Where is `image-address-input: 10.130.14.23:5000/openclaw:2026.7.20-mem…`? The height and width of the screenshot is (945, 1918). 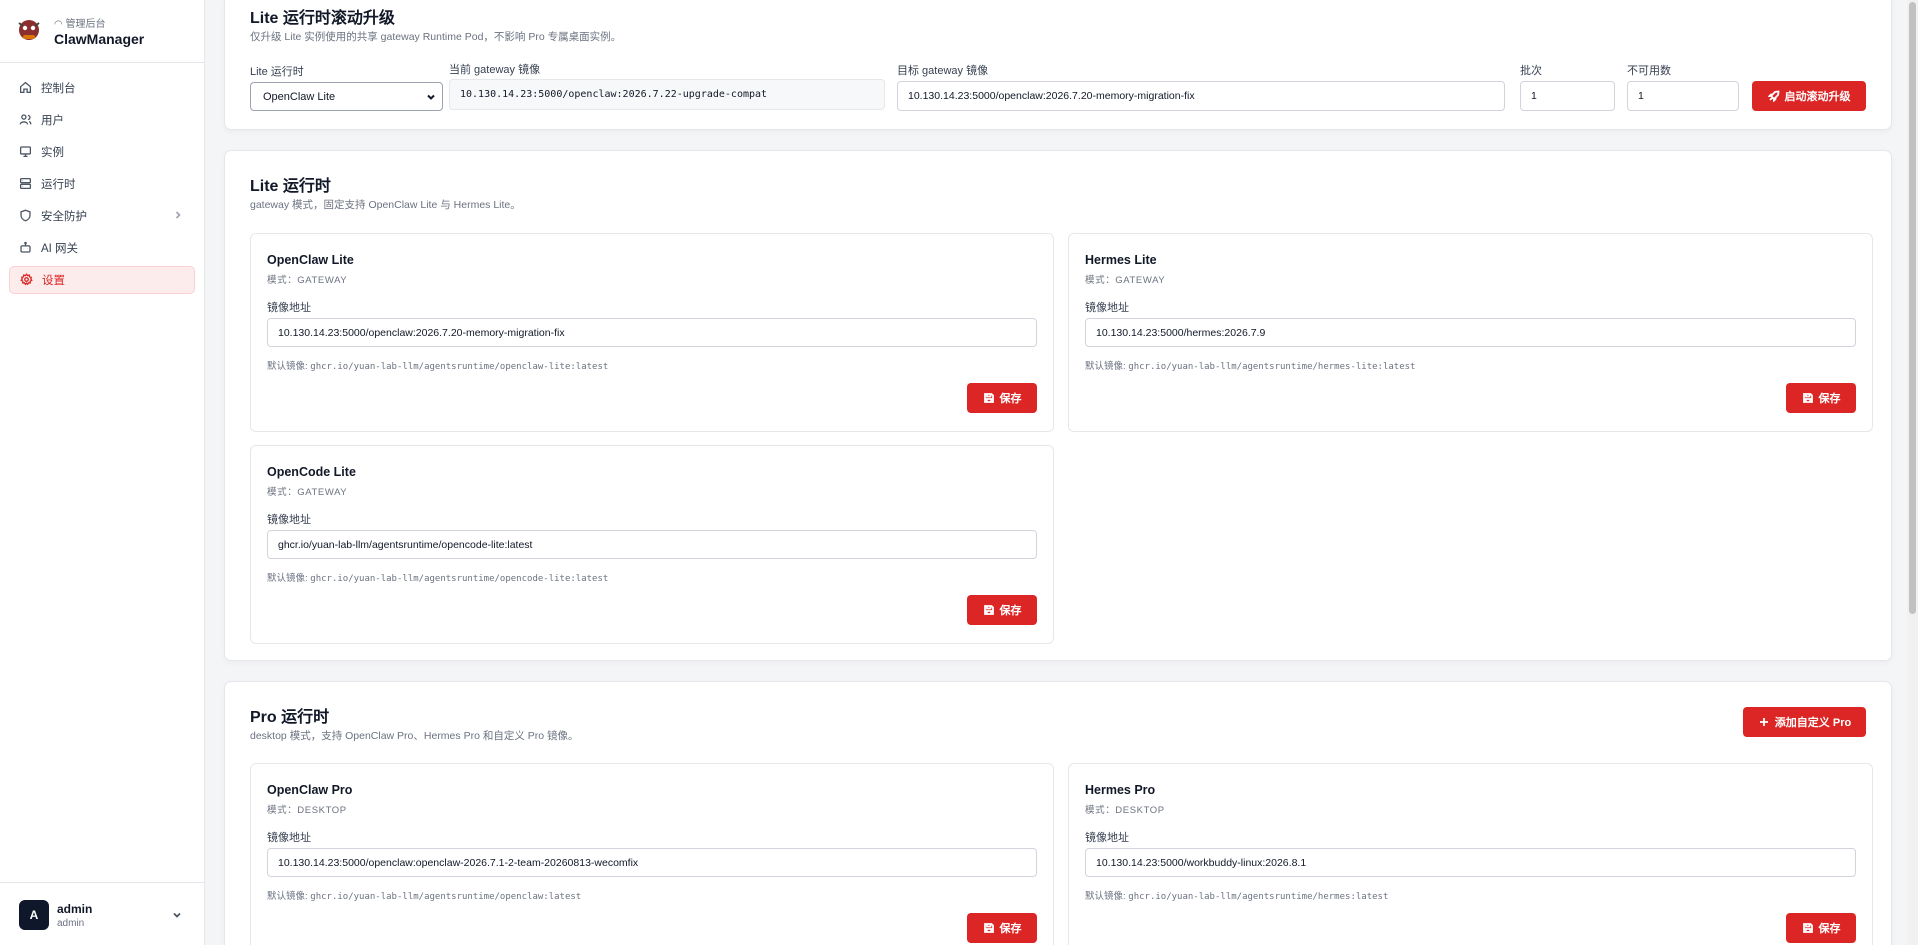 image-address-input: 10.130.14.23:5000/openclaw:2026.7.20-mem… is located at coordinates (652, 332).